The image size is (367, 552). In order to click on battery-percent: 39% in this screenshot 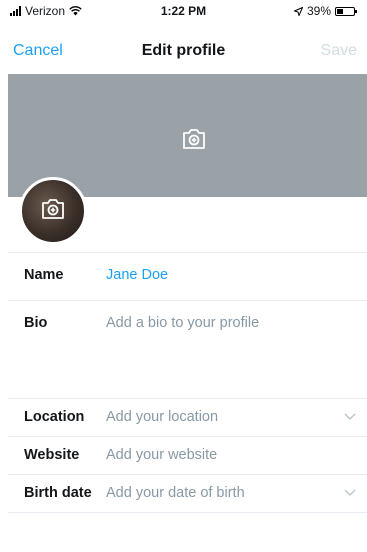, I will do `click(318, 11)`.